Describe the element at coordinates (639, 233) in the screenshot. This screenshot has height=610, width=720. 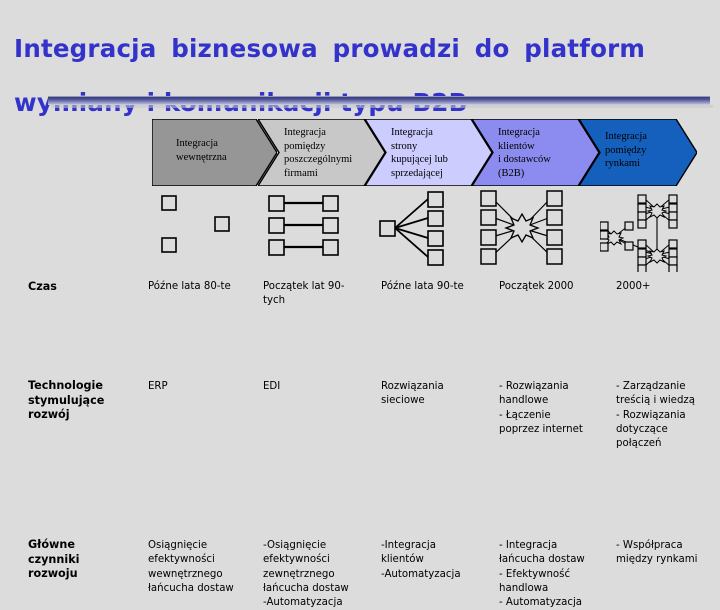
I see `diagram-multi-hub` at that location.